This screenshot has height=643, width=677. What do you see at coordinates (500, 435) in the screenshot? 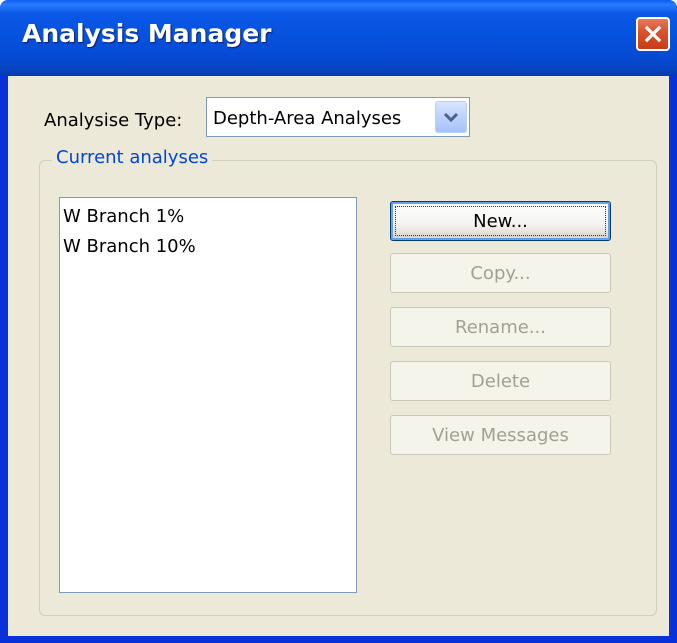
I see `view-messages-button: View Messages` at bounding box center [500, 435].